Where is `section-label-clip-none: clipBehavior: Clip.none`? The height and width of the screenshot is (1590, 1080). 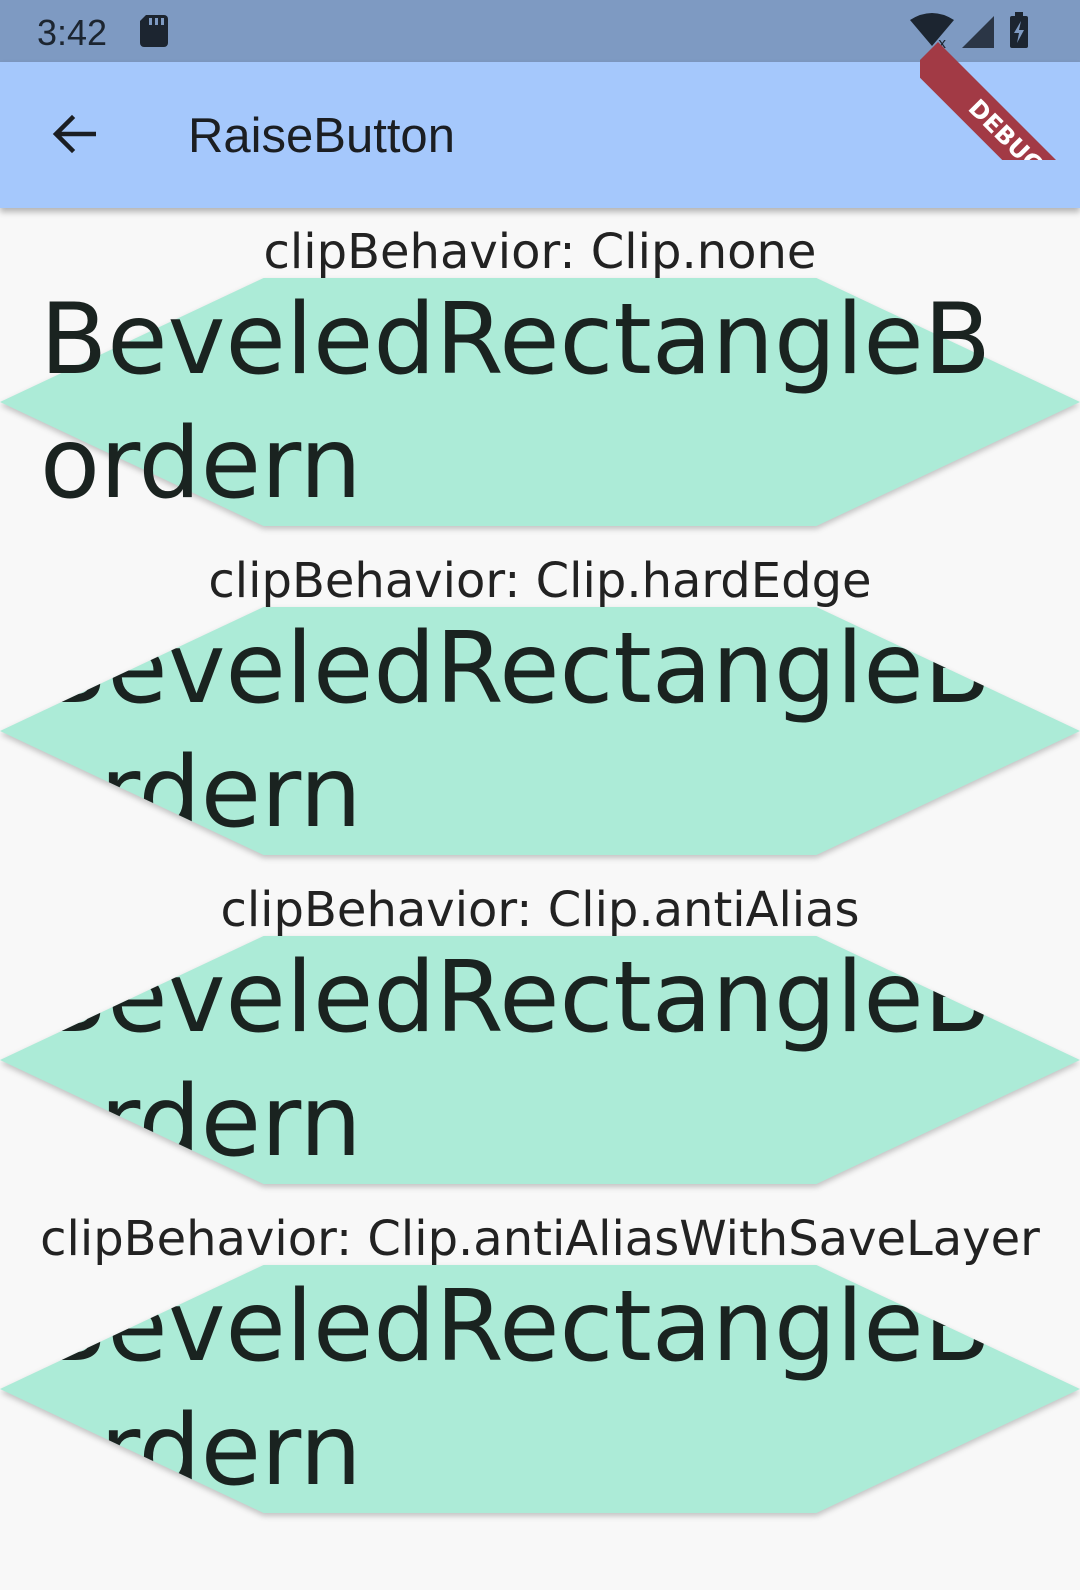
section-label-clip-none: clipBehavior: Clip.none is located at coordinates (540, 252).